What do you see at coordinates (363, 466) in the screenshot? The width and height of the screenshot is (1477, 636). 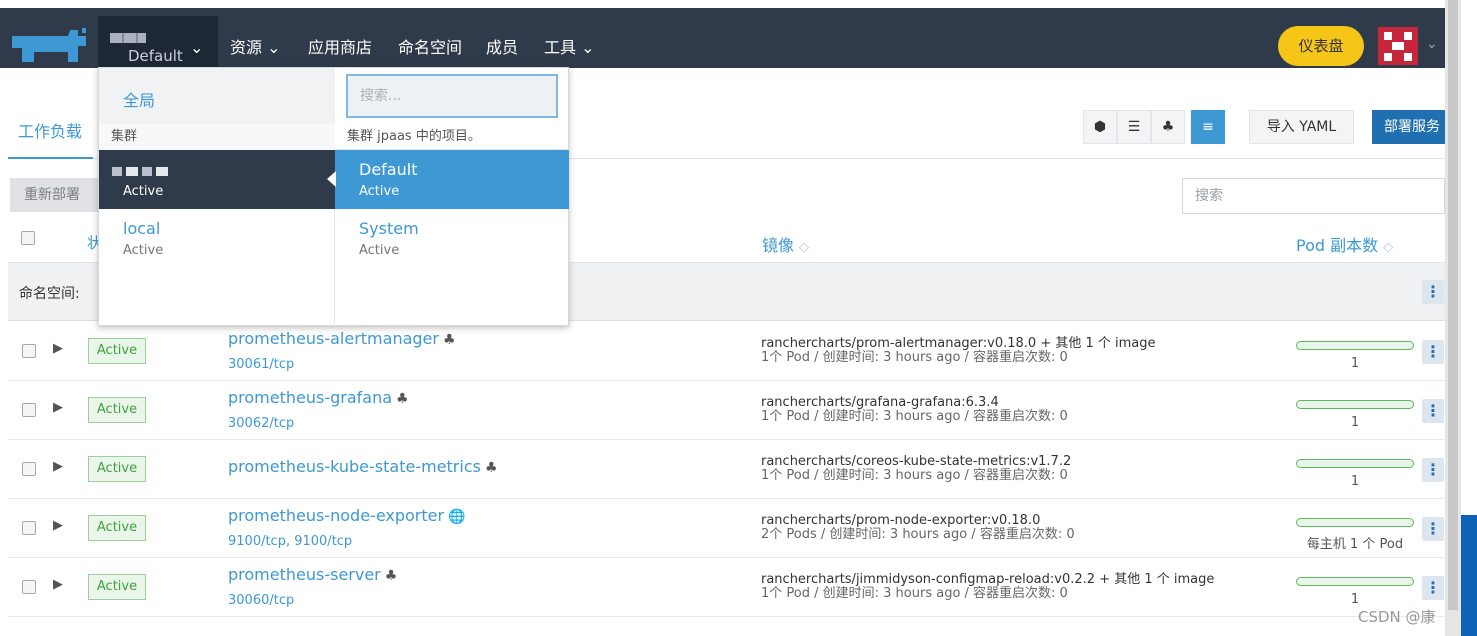 I see `workload-name-link: prometheus-kube-state-metrics ♣` at bounding box center [363, 466].